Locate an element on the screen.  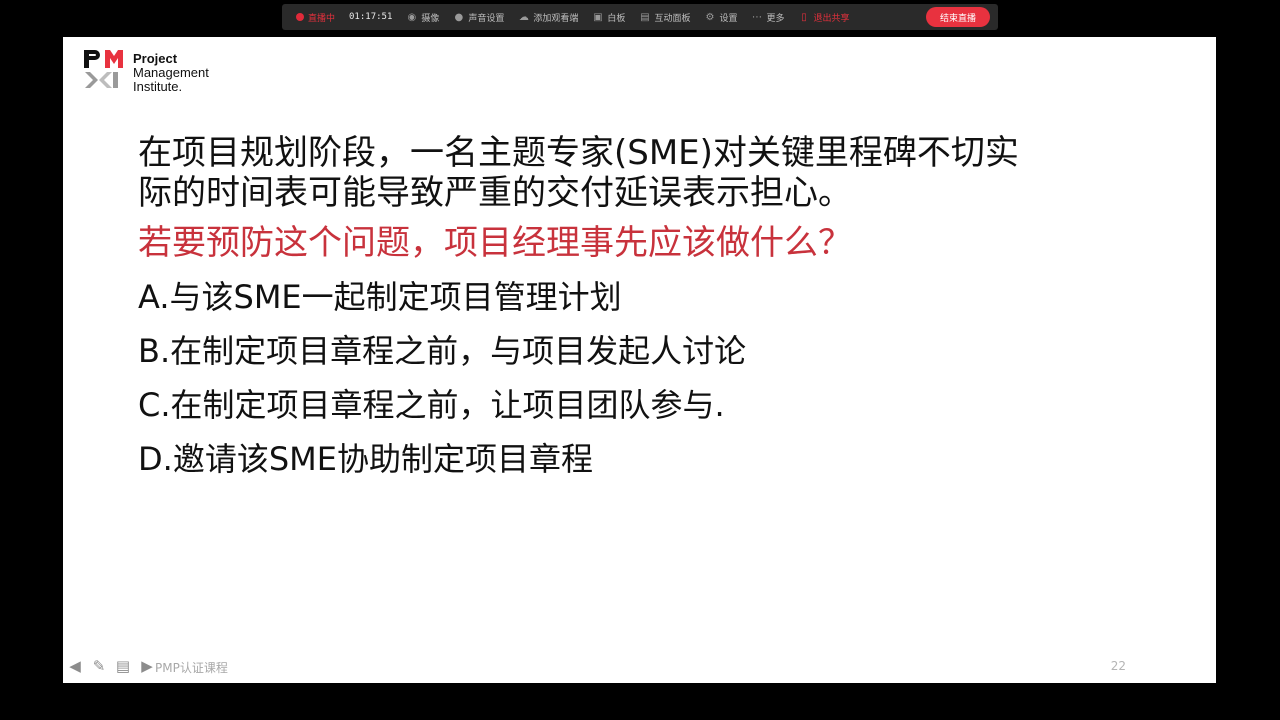
next-arrow-icon: ▶ is located at coordinates (147, 666).